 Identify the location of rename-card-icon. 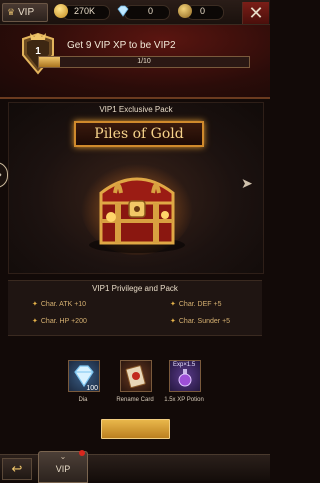
(135, 377).